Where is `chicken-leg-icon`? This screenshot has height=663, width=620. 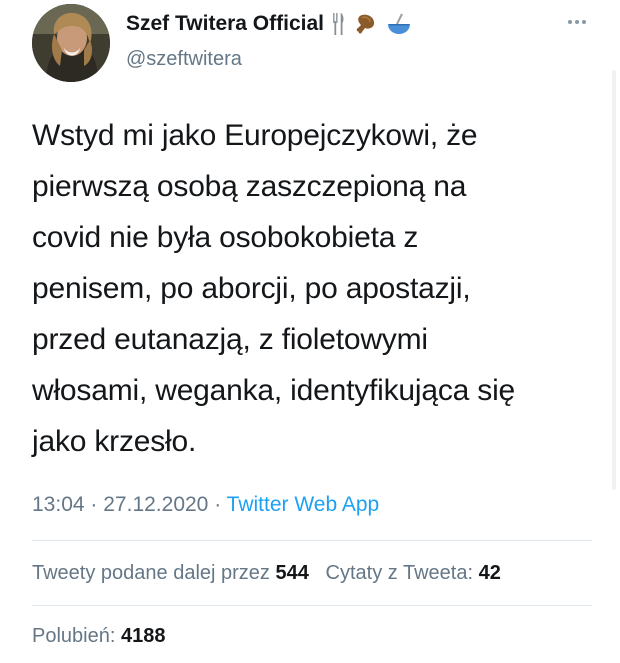 chicken-leg-icon is located at coordinates (366, 24).